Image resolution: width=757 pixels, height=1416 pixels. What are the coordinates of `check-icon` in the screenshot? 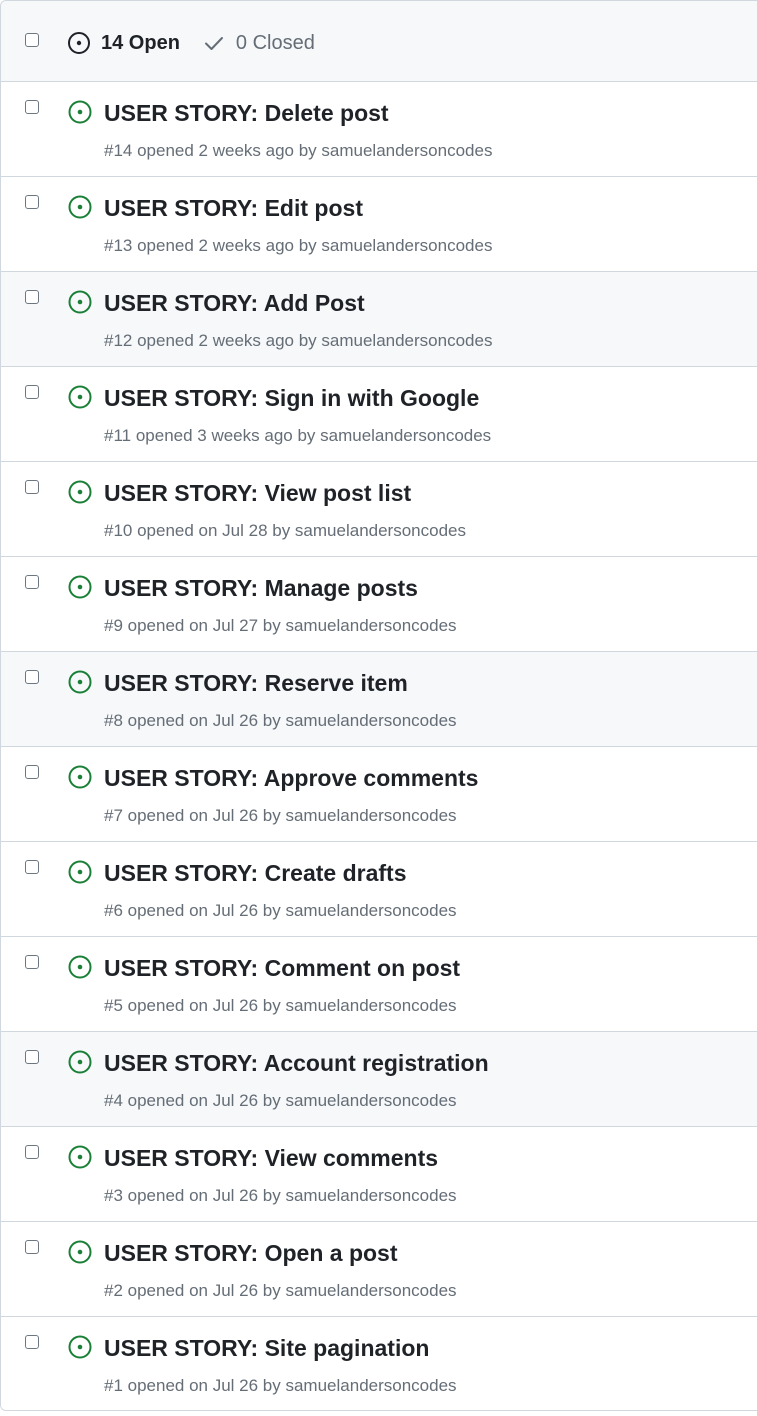 It's located at (213, 43).